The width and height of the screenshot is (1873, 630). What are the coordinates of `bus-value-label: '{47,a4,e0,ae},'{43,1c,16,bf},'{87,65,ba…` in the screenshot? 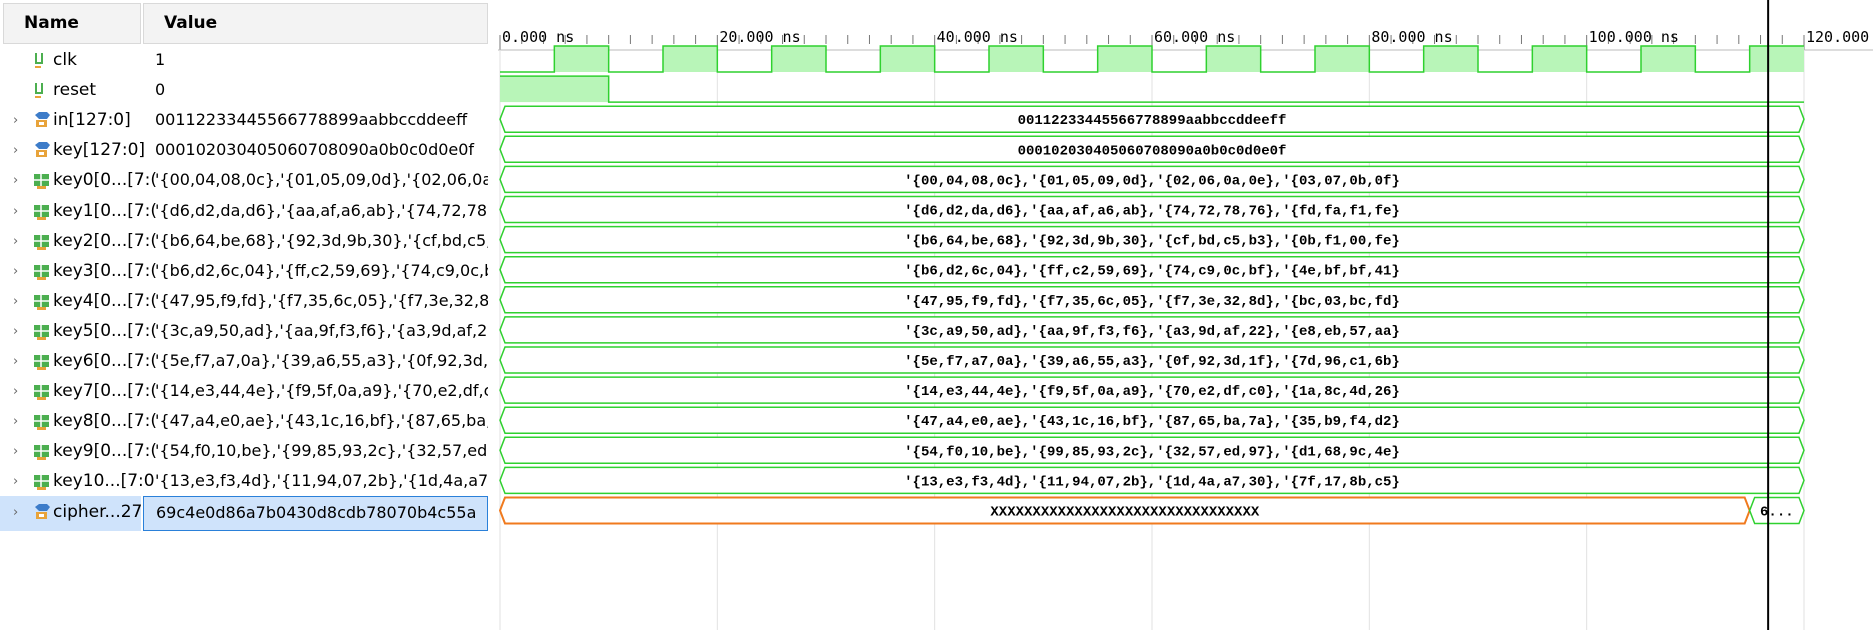 It's located at (1152, 422).